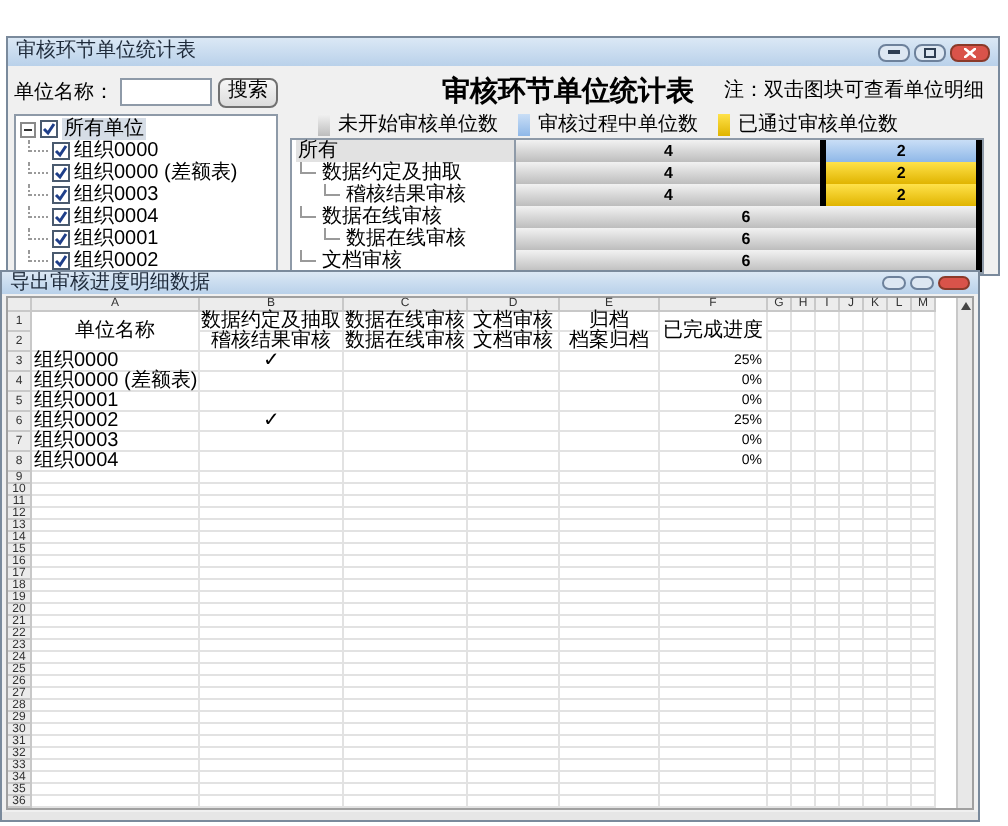  I want to click on close-icon, so click(970, 52).